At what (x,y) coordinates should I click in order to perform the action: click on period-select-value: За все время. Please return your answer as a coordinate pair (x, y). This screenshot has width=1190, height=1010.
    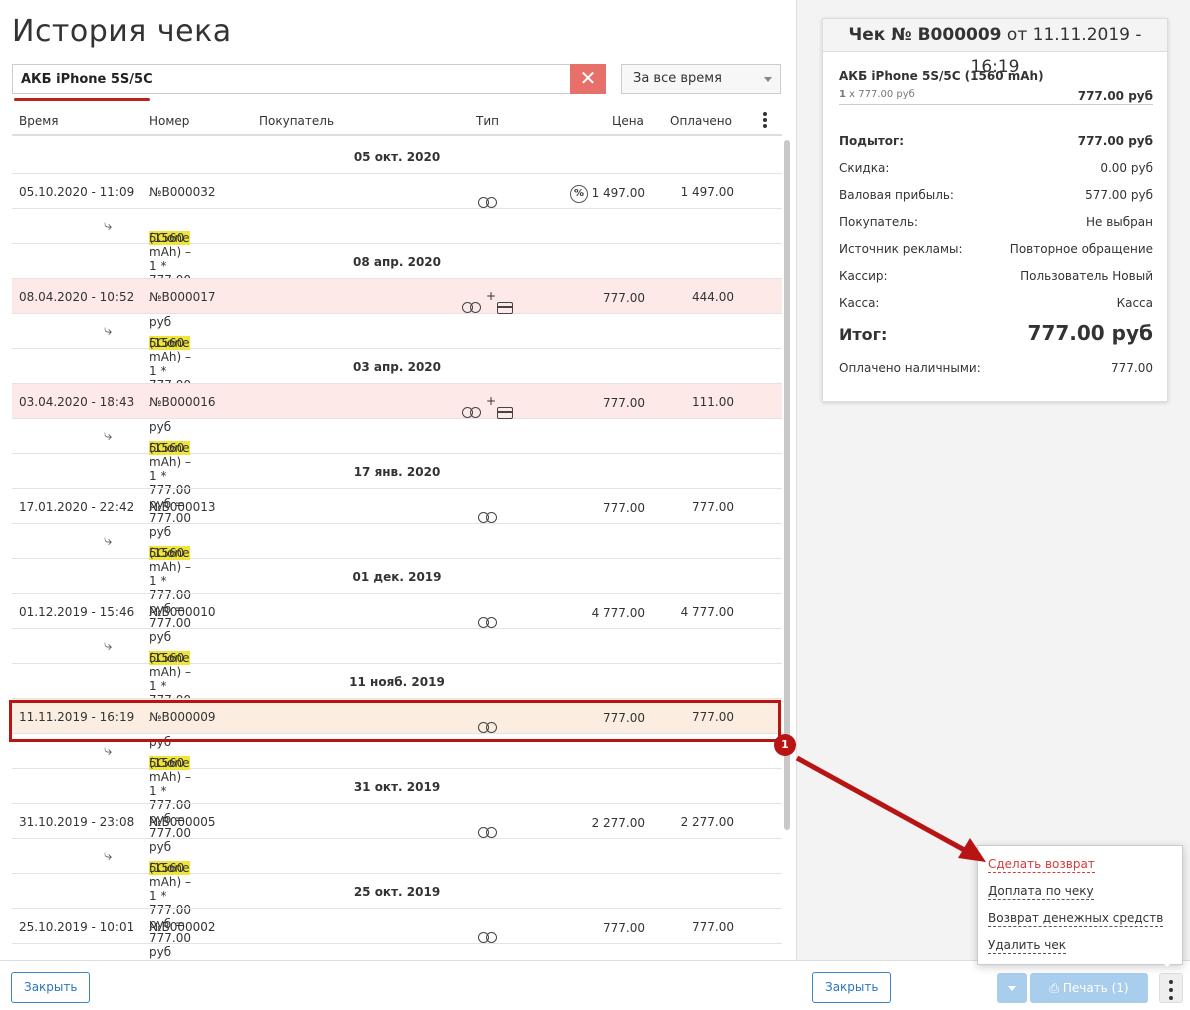
    Looking at the image, I should click on (677, 78).